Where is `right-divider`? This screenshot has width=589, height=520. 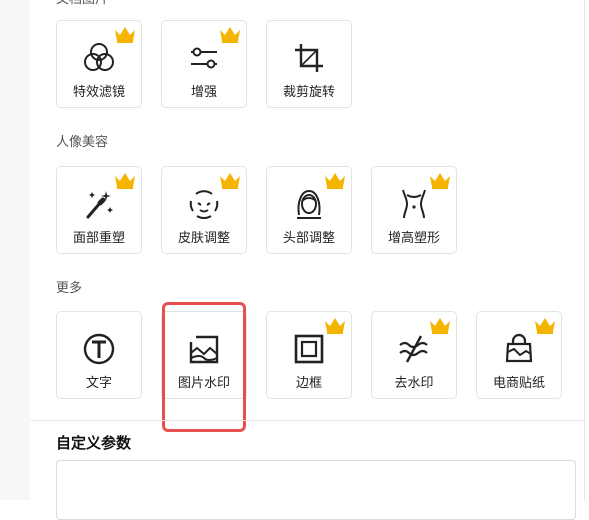
right-divider is located at coordinates (584, 250).